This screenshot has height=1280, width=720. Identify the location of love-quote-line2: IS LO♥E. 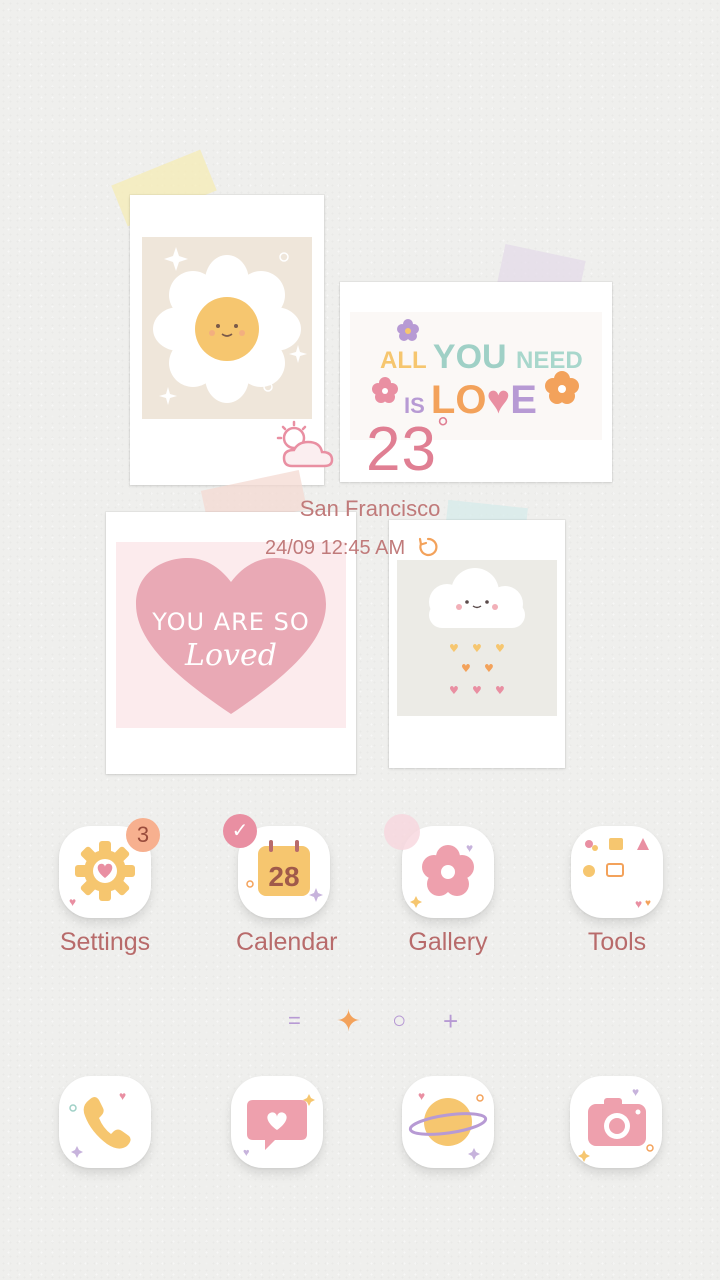
(470, 400).